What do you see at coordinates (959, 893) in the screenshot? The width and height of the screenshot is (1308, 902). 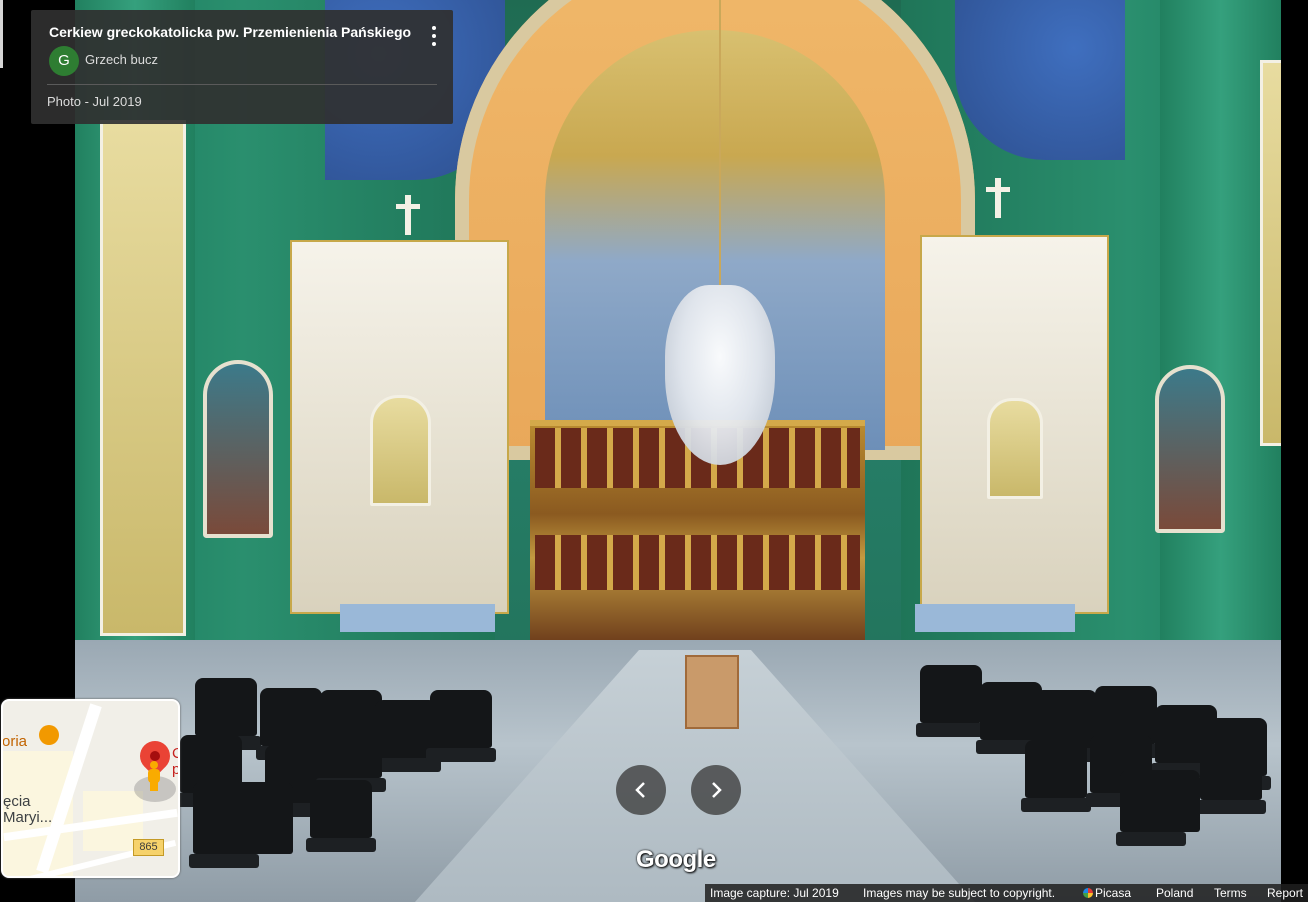 I see `copyright-notice: Images may be subject to copyright.` at bounding box center [959, 893].